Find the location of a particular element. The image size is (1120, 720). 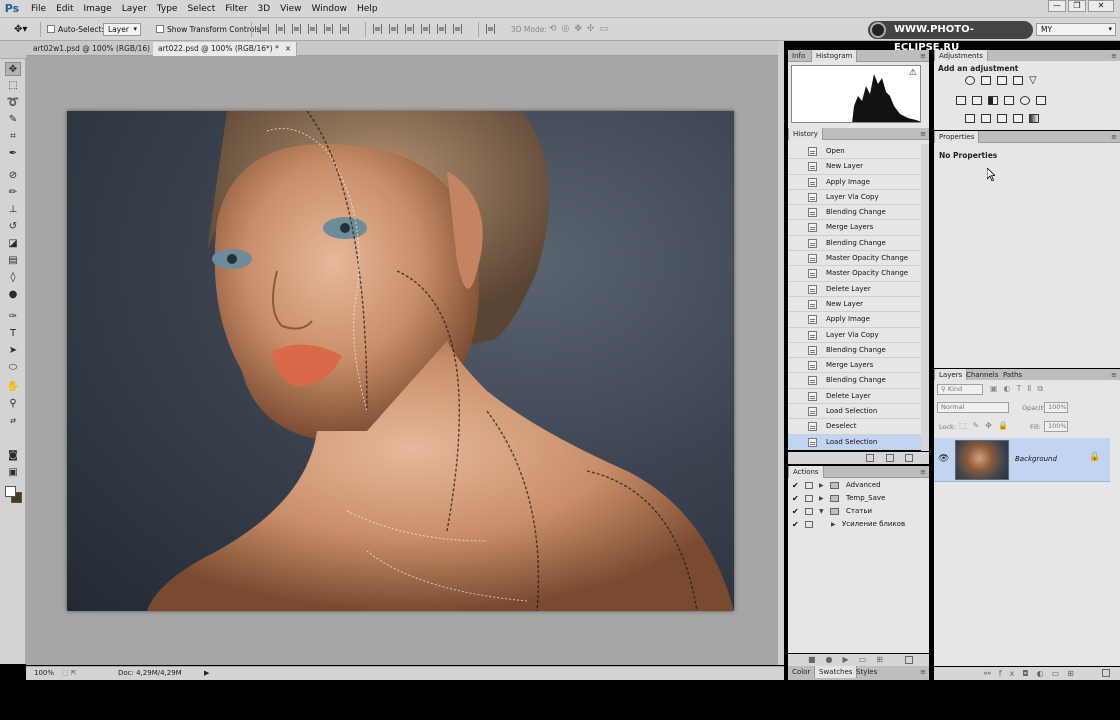

menu-window: Window is located at coordinates (333, 9).